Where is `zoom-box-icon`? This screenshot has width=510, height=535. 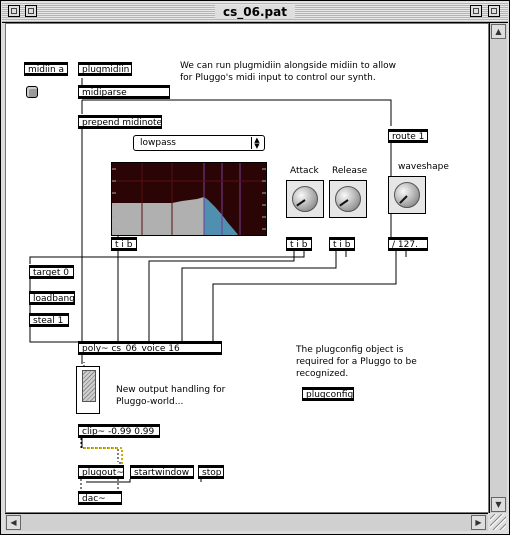
zoom-box-icon is located at coordinates (476, 11).